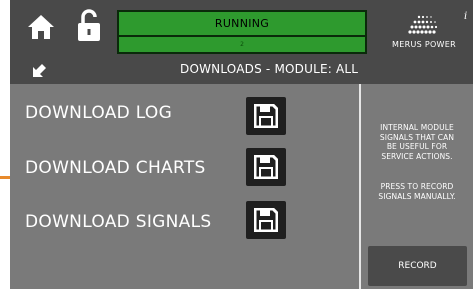 The width and height of the screenshot is (473, 289). What do you see at coordinates (417, 186) in the screenshot?
I see `instruction-line: PRESS TO RECORD` at bounding box center [417, 186].